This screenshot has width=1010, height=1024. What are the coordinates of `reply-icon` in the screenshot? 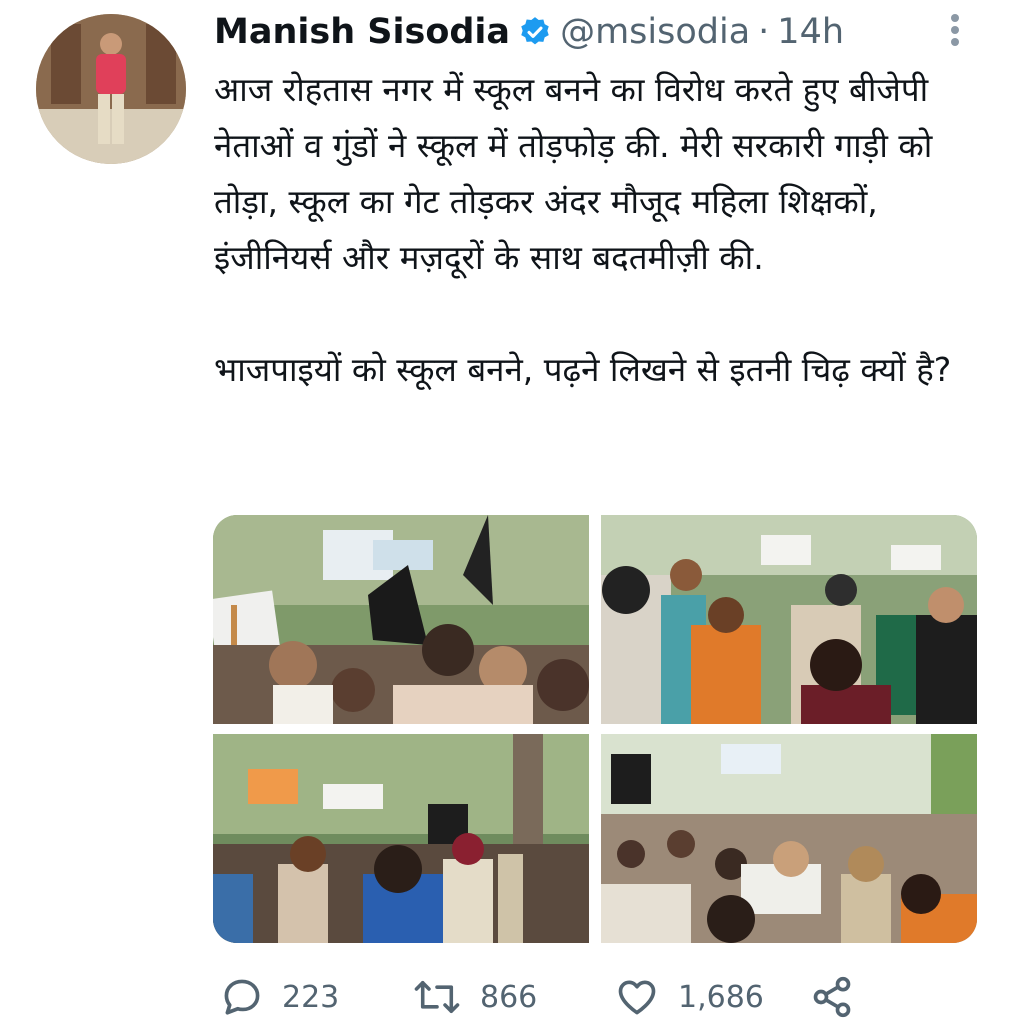 It's located at (242, 997).